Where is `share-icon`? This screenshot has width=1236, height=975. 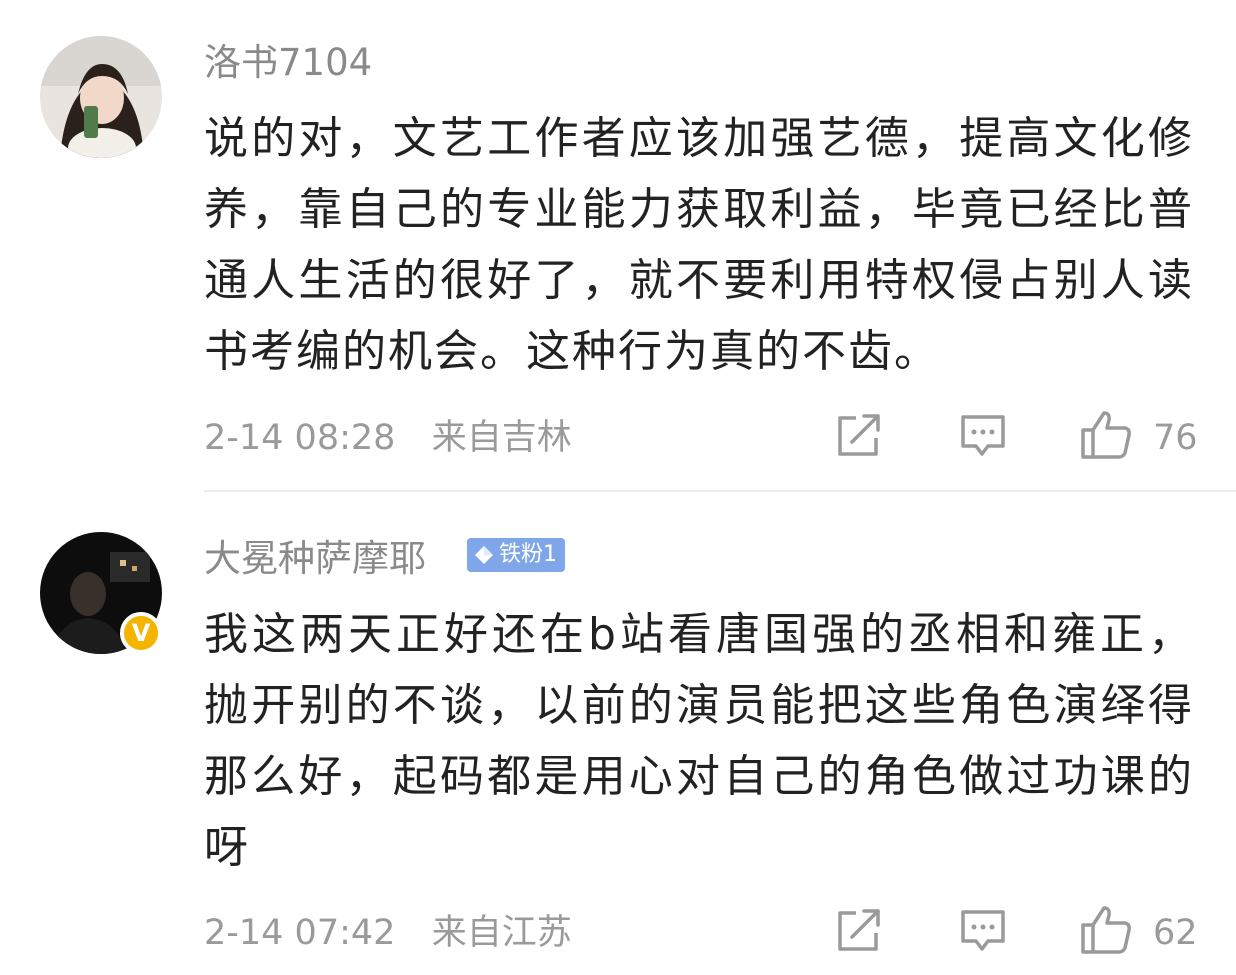 share-icon is located at coordinates (859, 930).